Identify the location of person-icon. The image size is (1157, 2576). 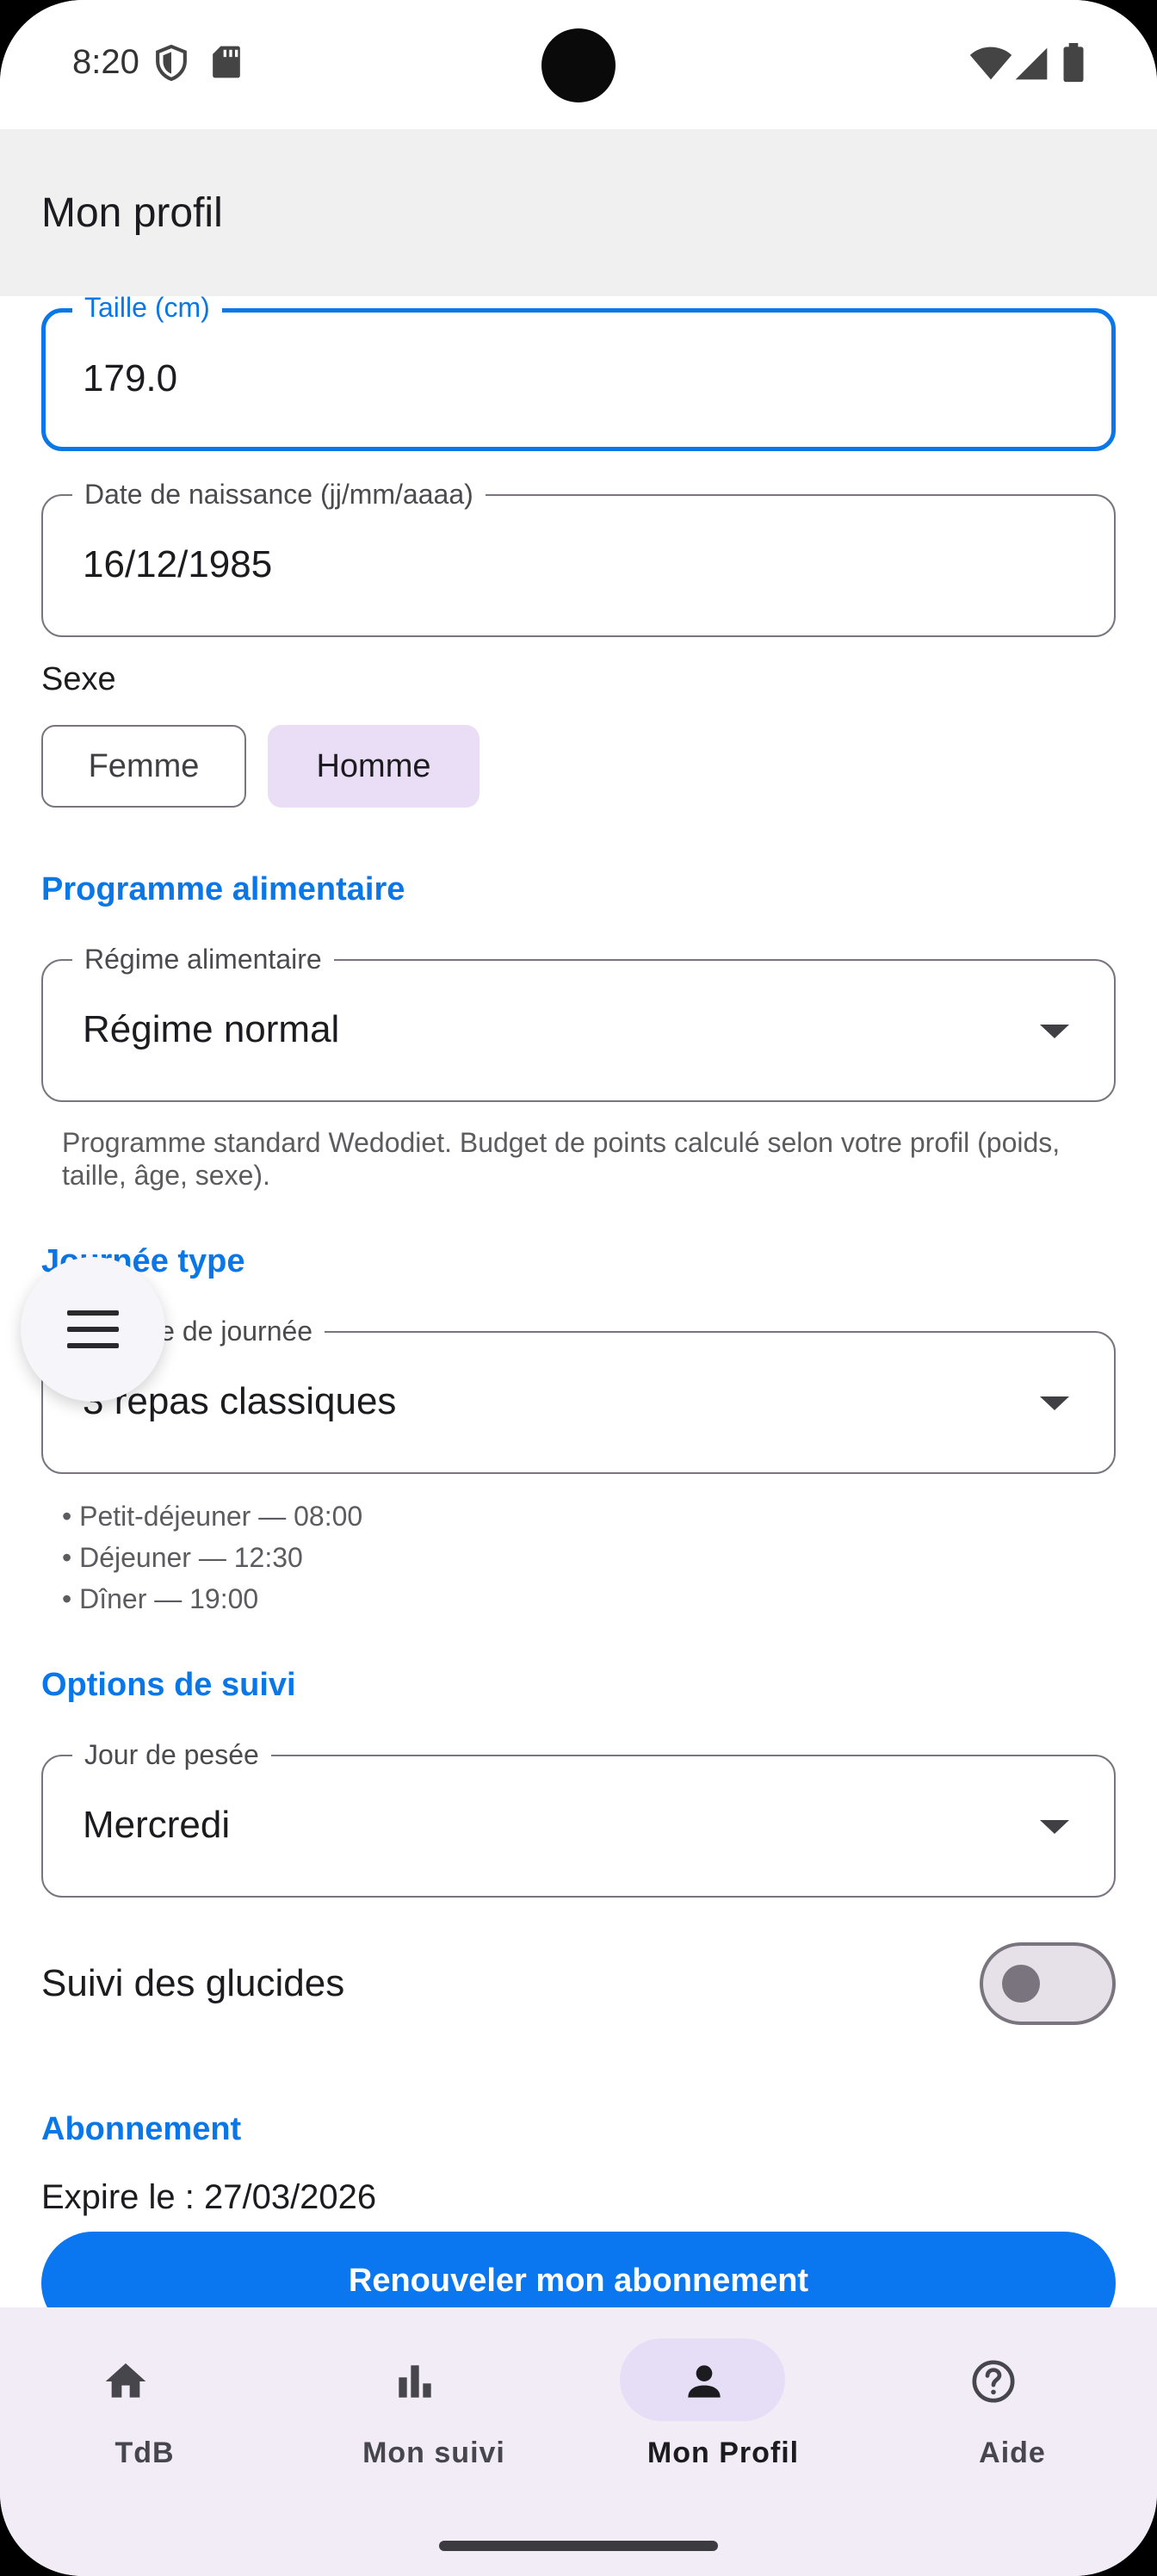
(705, 2381).